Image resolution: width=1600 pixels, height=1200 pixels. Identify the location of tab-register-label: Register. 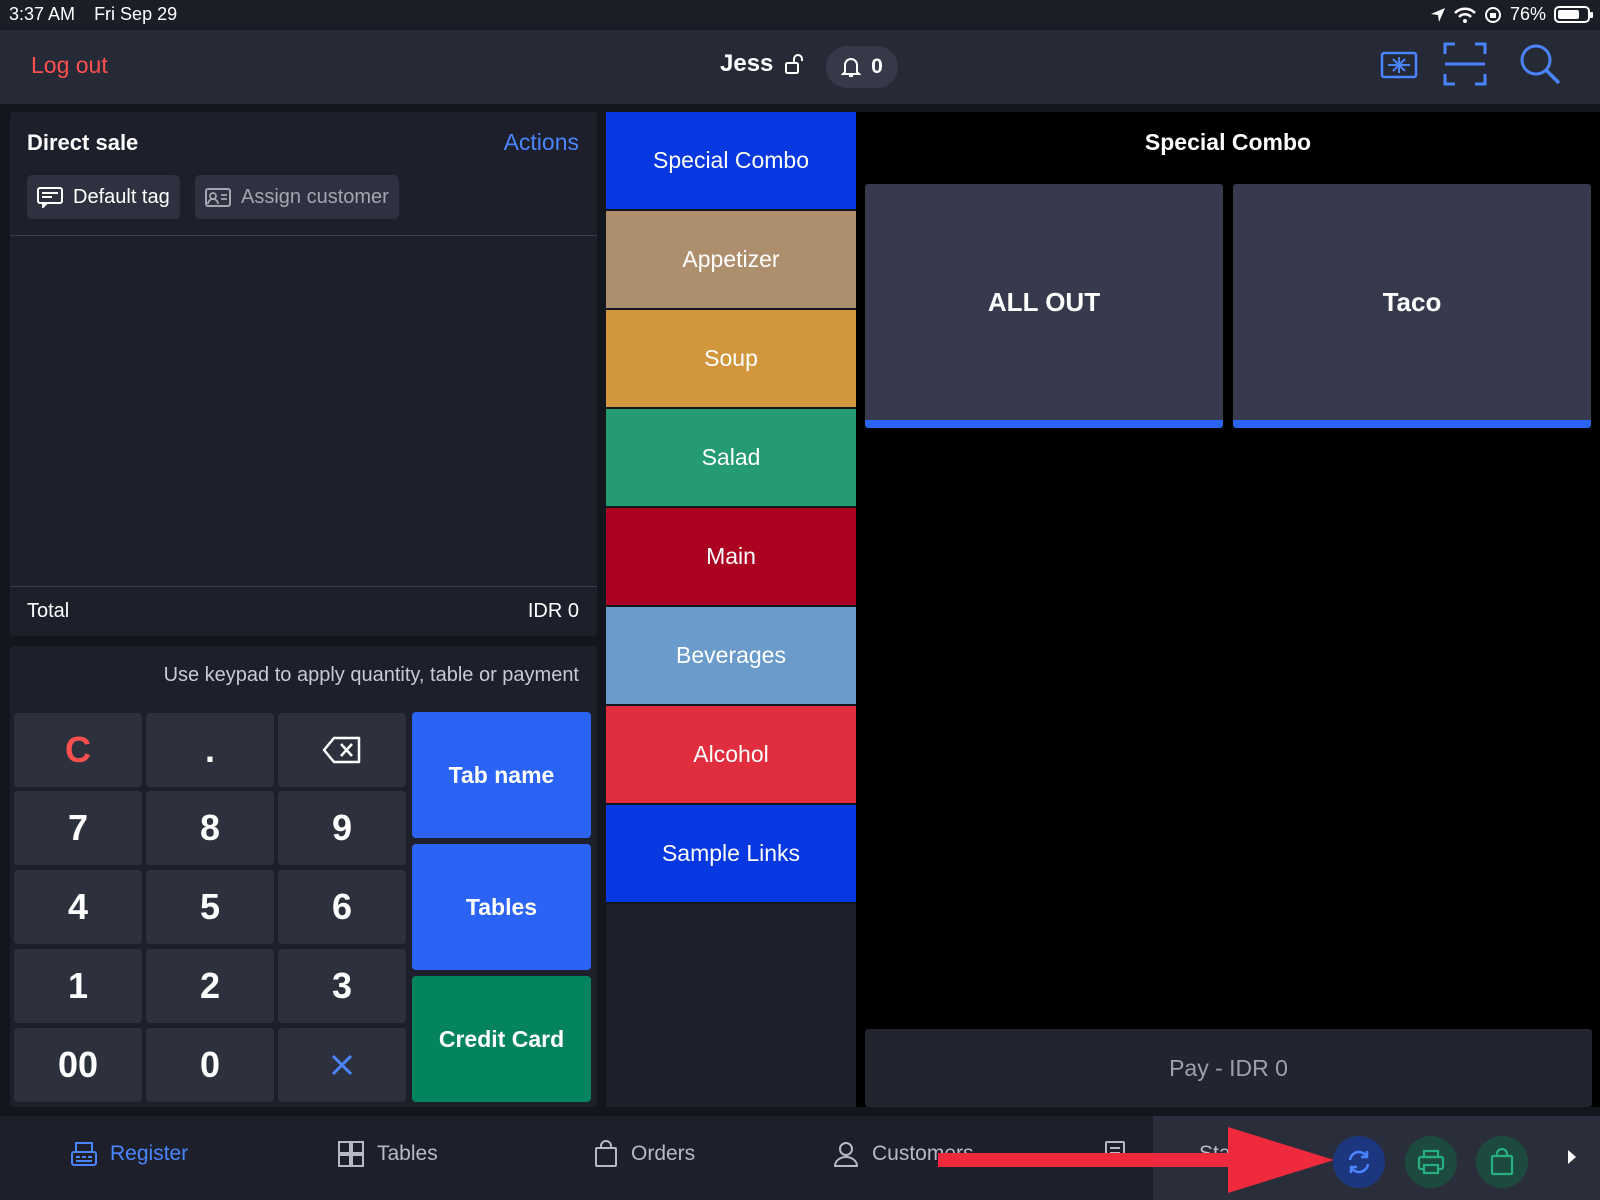
(149, 1153).